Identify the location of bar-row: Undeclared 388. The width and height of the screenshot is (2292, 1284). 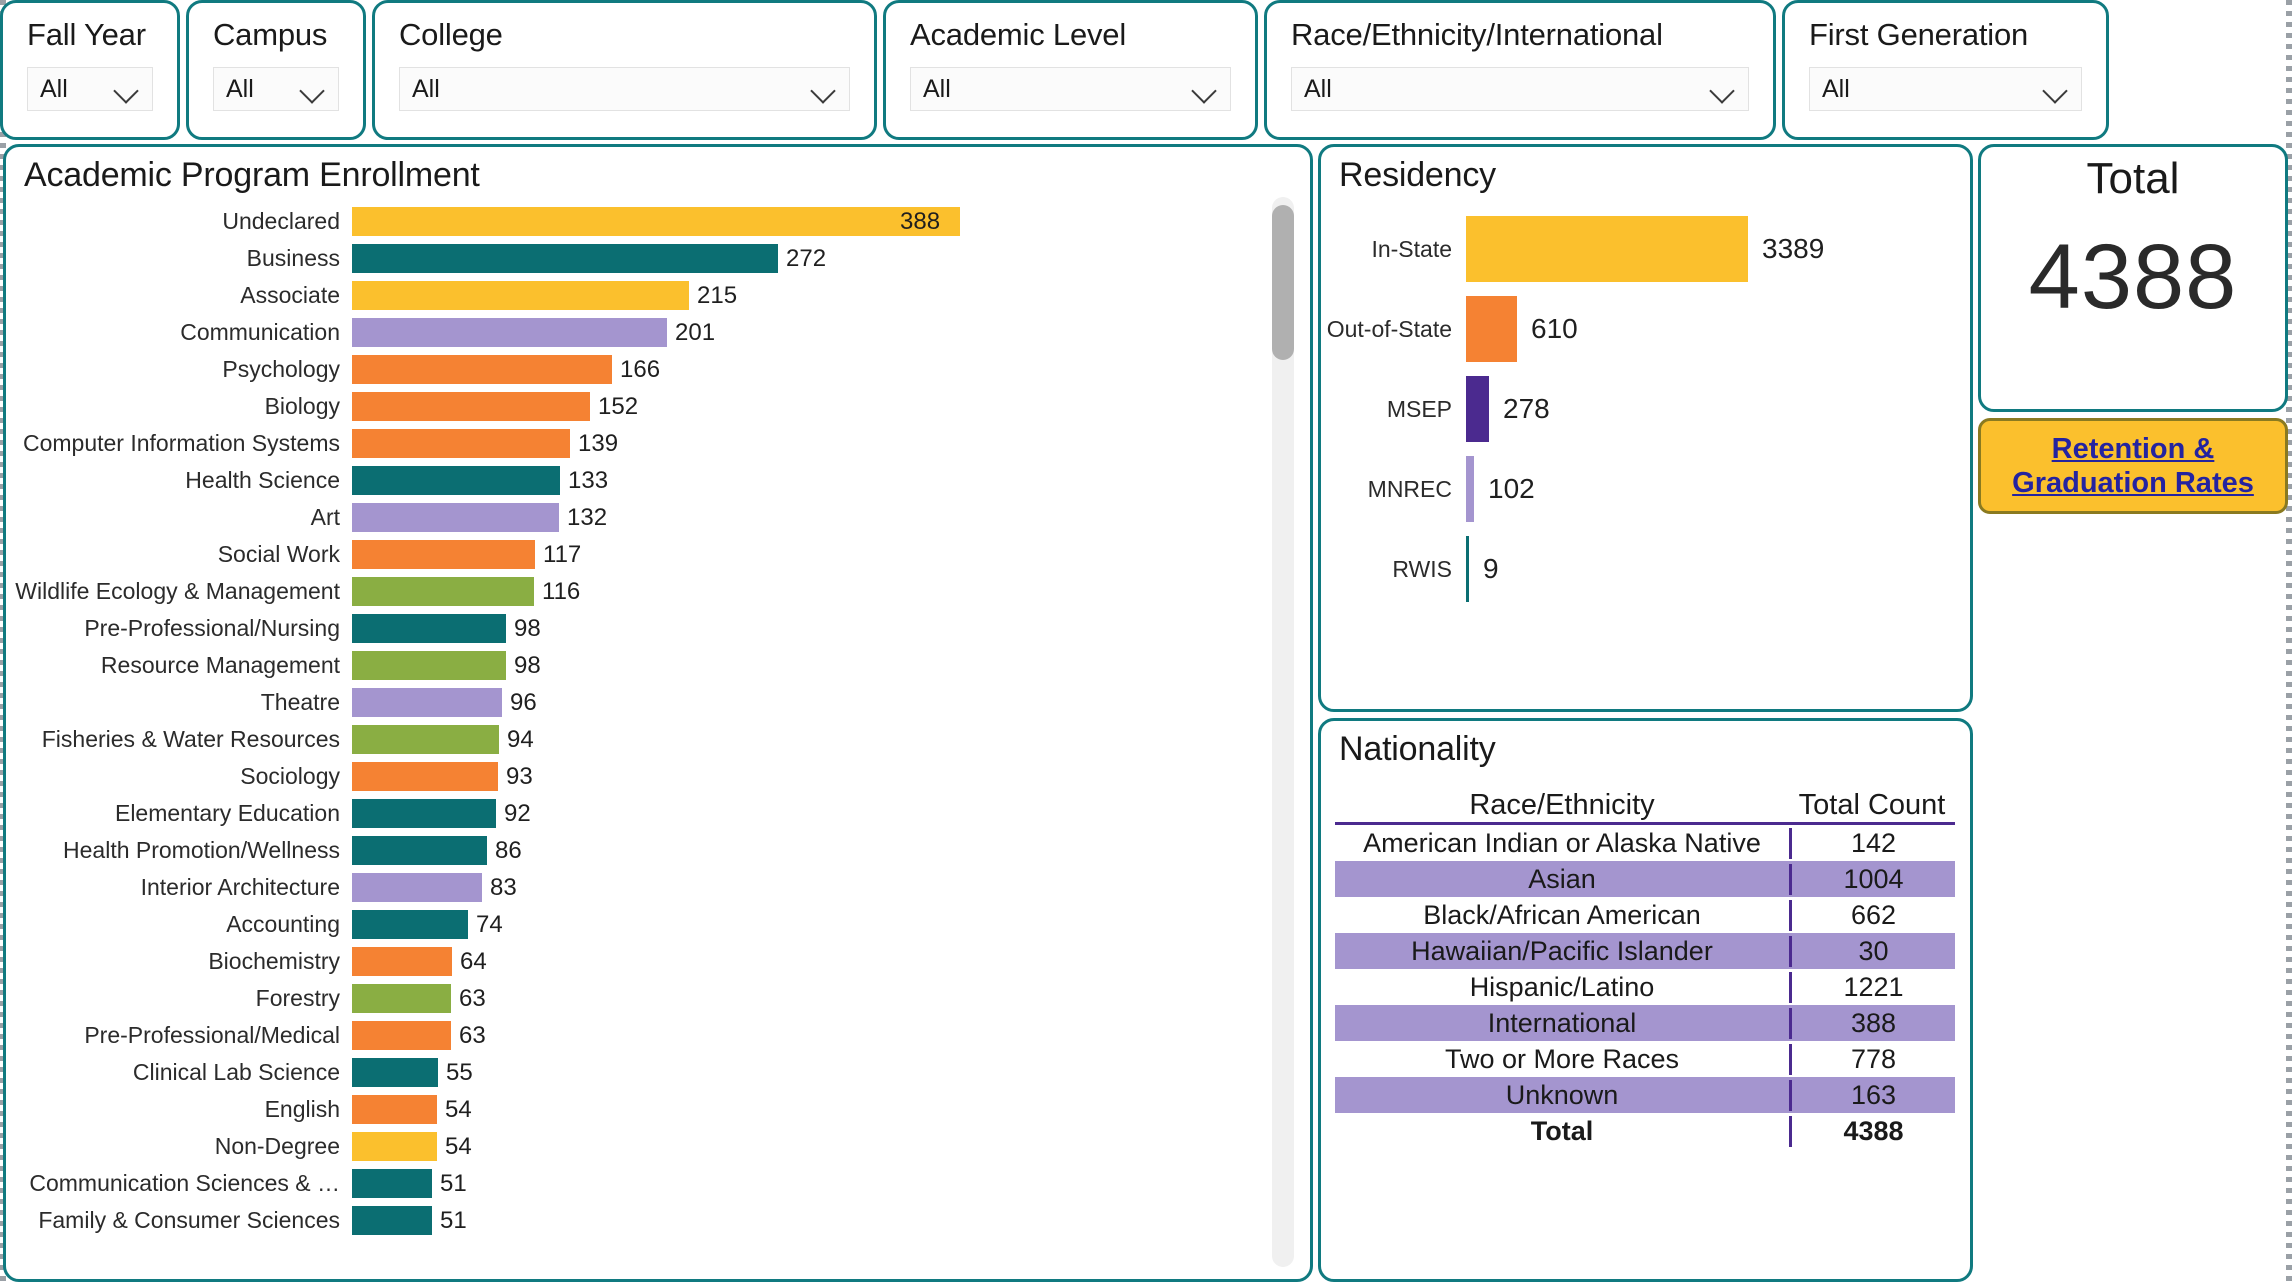
(641, 221).